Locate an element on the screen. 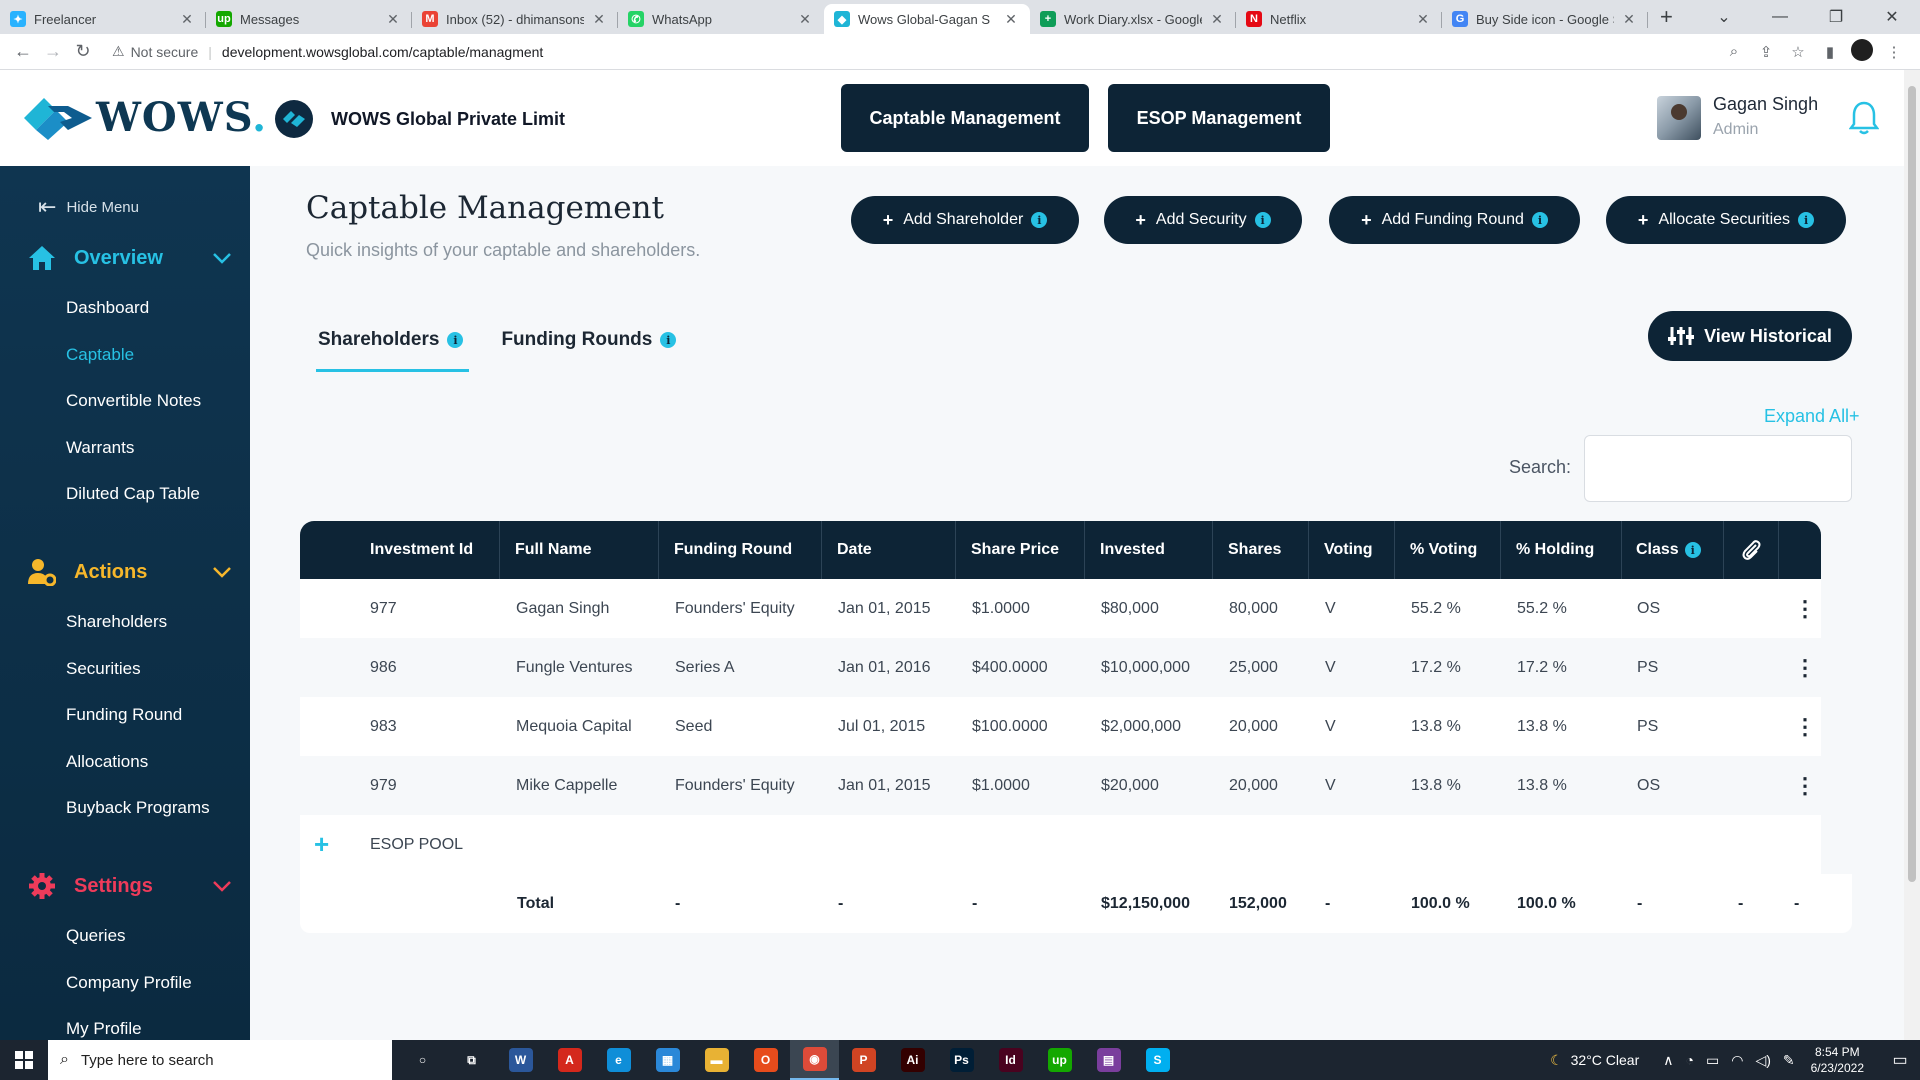  company-switcher: WOWS Global Private Limit is located at coordinates (420, 119).